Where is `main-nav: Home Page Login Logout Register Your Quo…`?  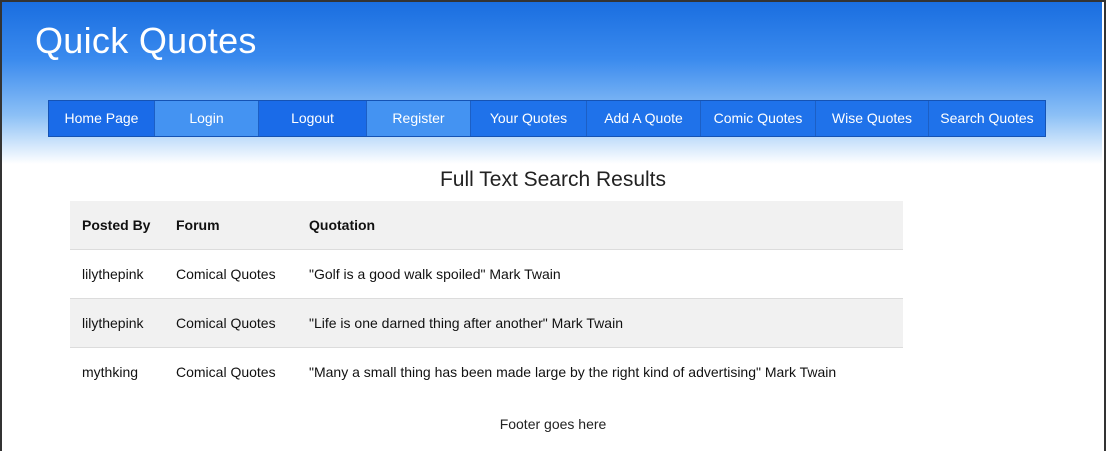 main-nav: Home Page Login Logout Register Your Quo… is located at coordinates (547, 118).